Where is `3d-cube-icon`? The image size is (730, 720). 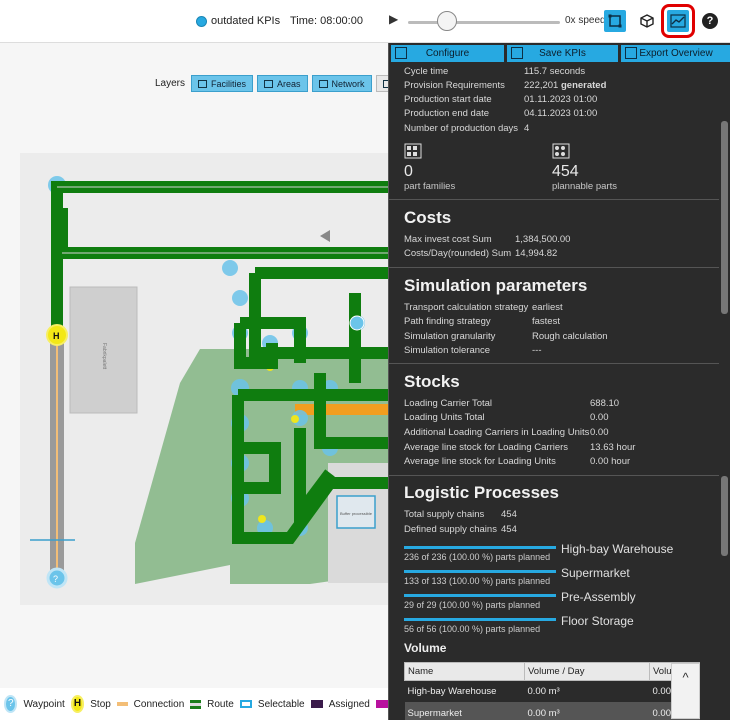 3d-cube-icon is located at coordinates (647, 21).